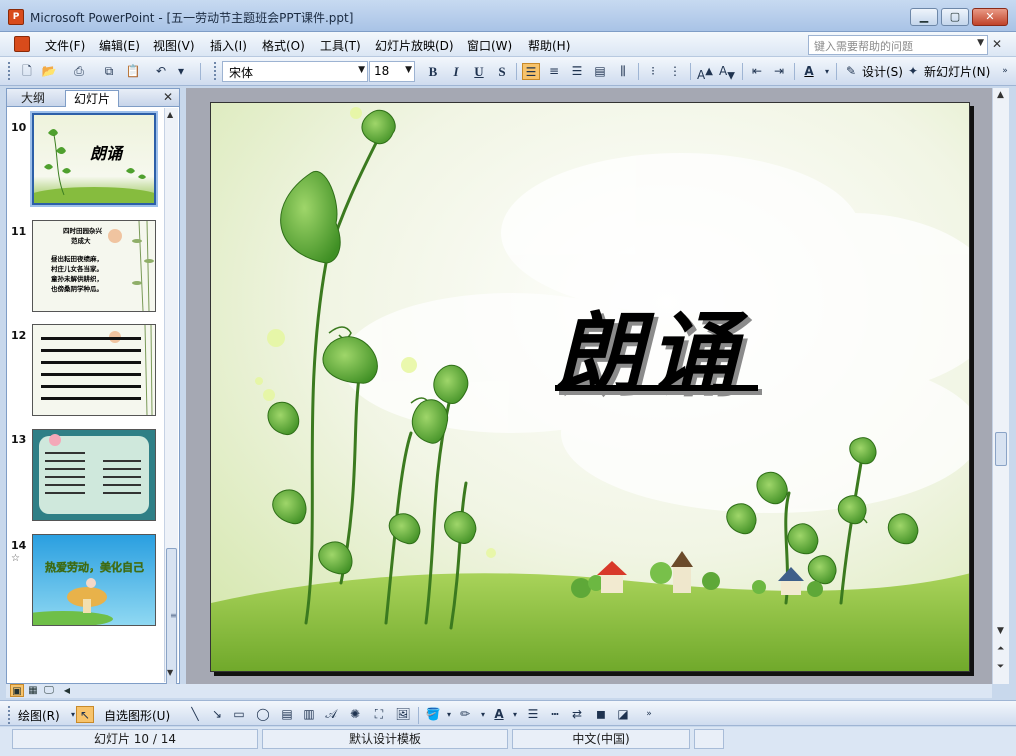  What do you see at coordinates (65, 45) in the screenshot?
I see `menu-file: 文件(F)` at bounding box center [65, 45].